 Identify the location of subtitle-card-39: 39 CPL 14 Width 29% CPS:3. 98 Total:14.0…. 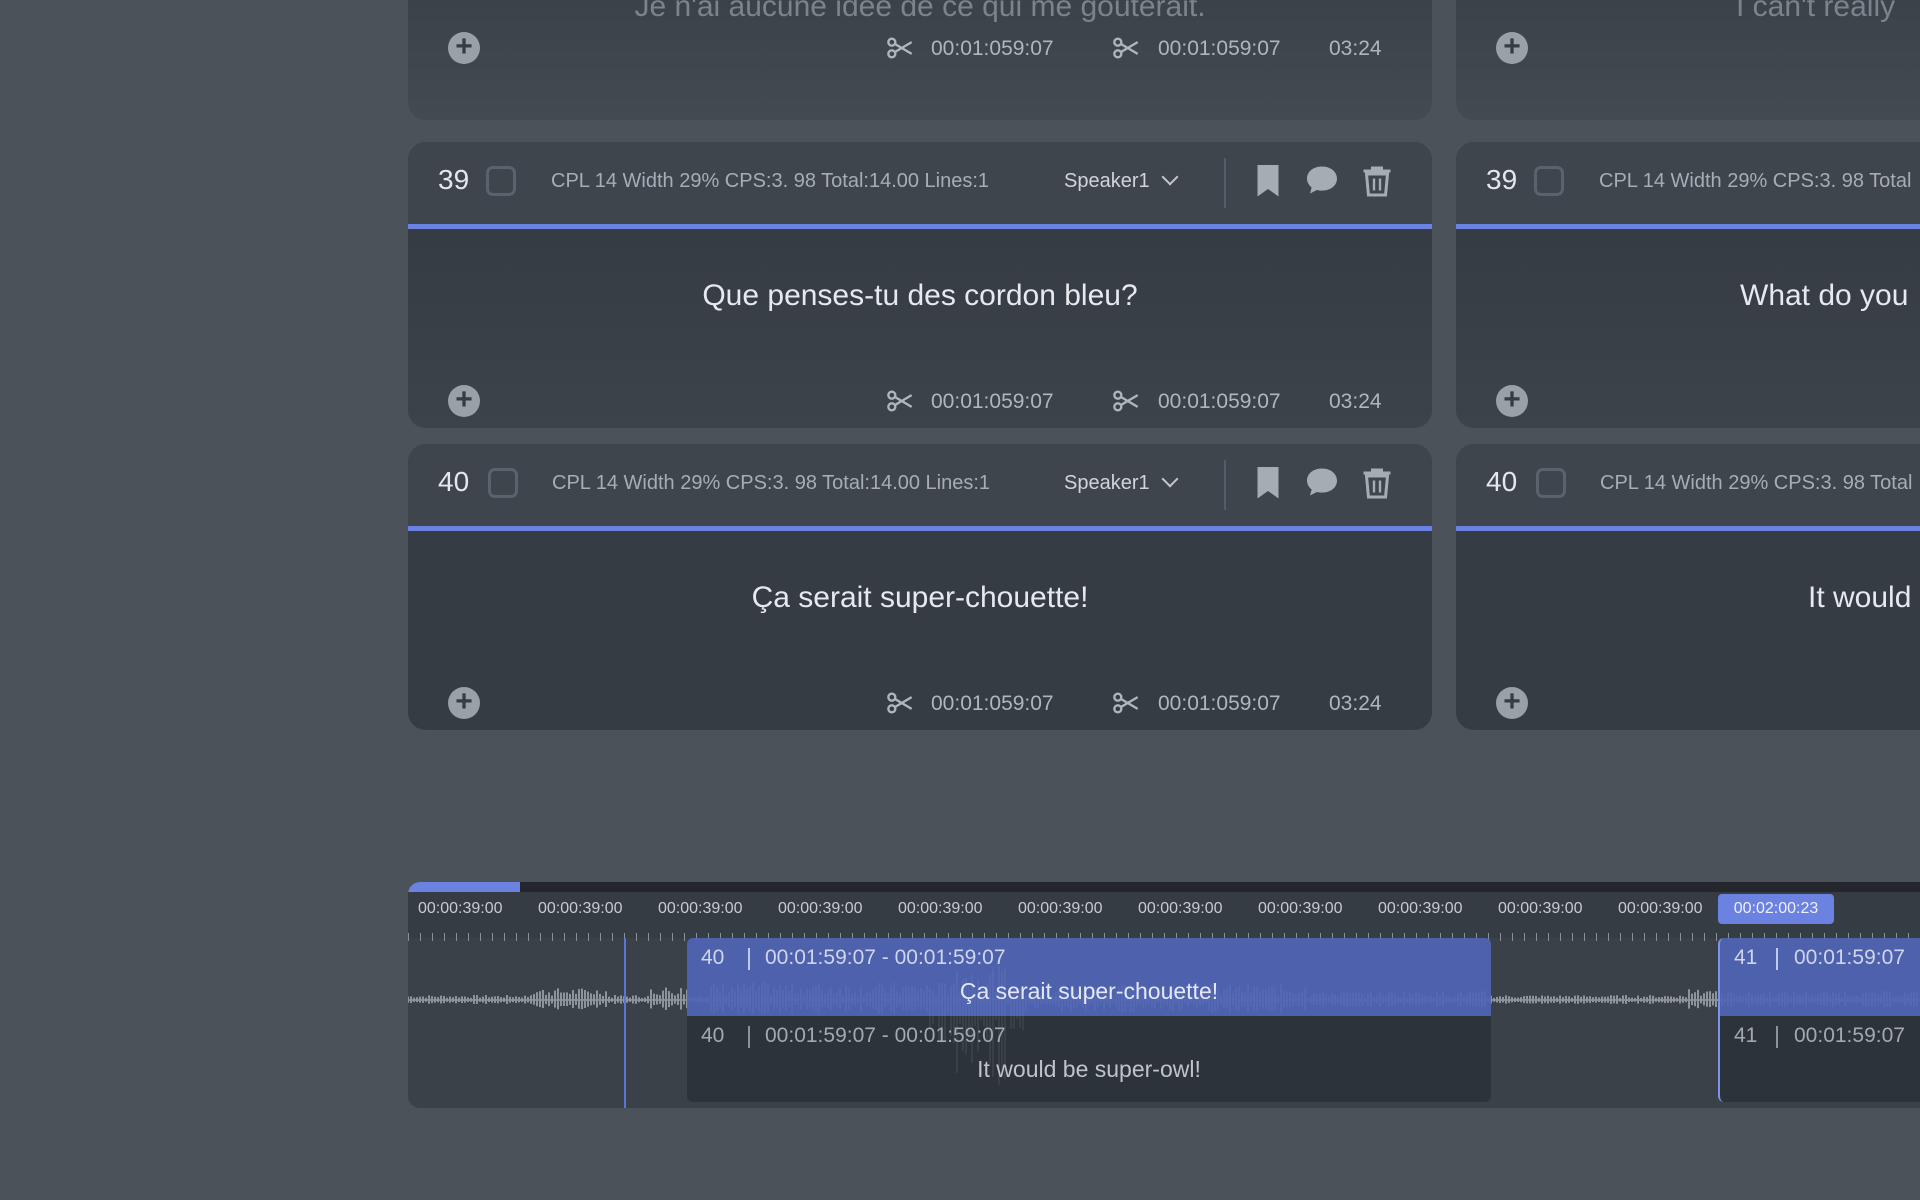
(920, 285).